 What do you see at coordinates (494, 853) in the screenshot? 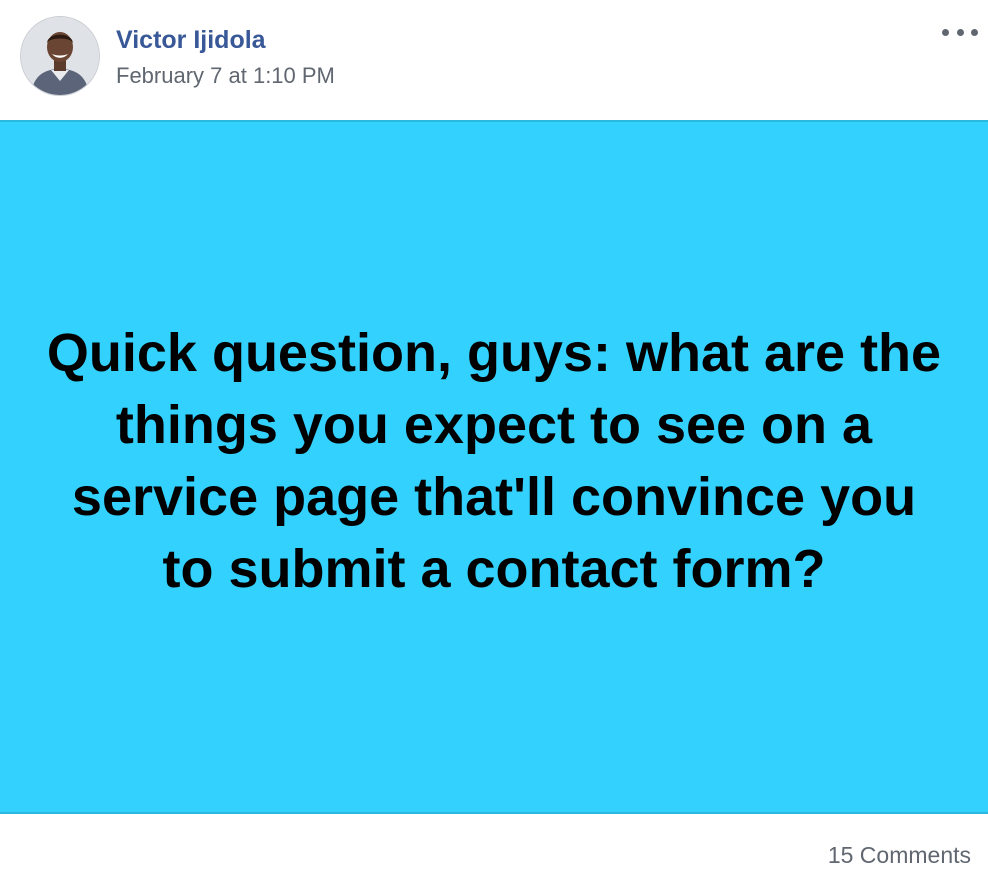
I see `post-footer: 15 Comments` at bounding box center [494, 853].